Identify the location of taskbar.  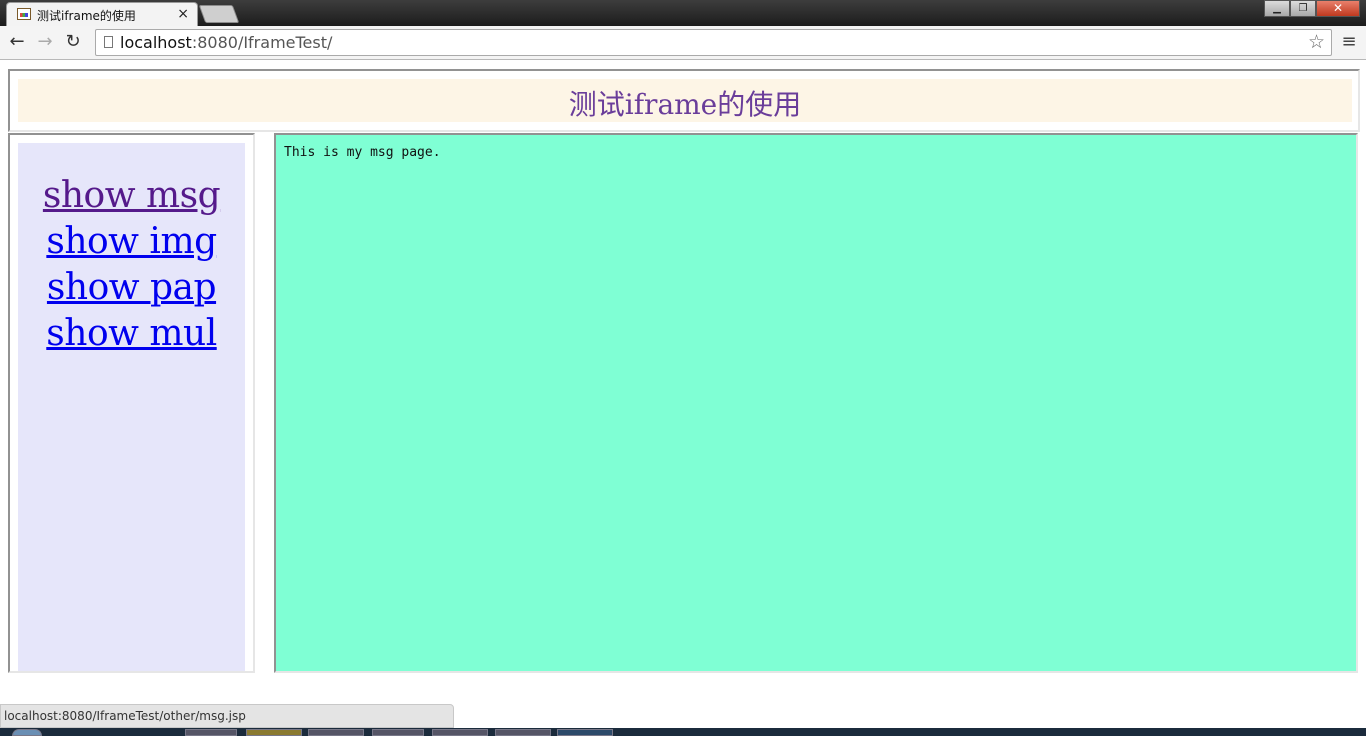
(683, 732).